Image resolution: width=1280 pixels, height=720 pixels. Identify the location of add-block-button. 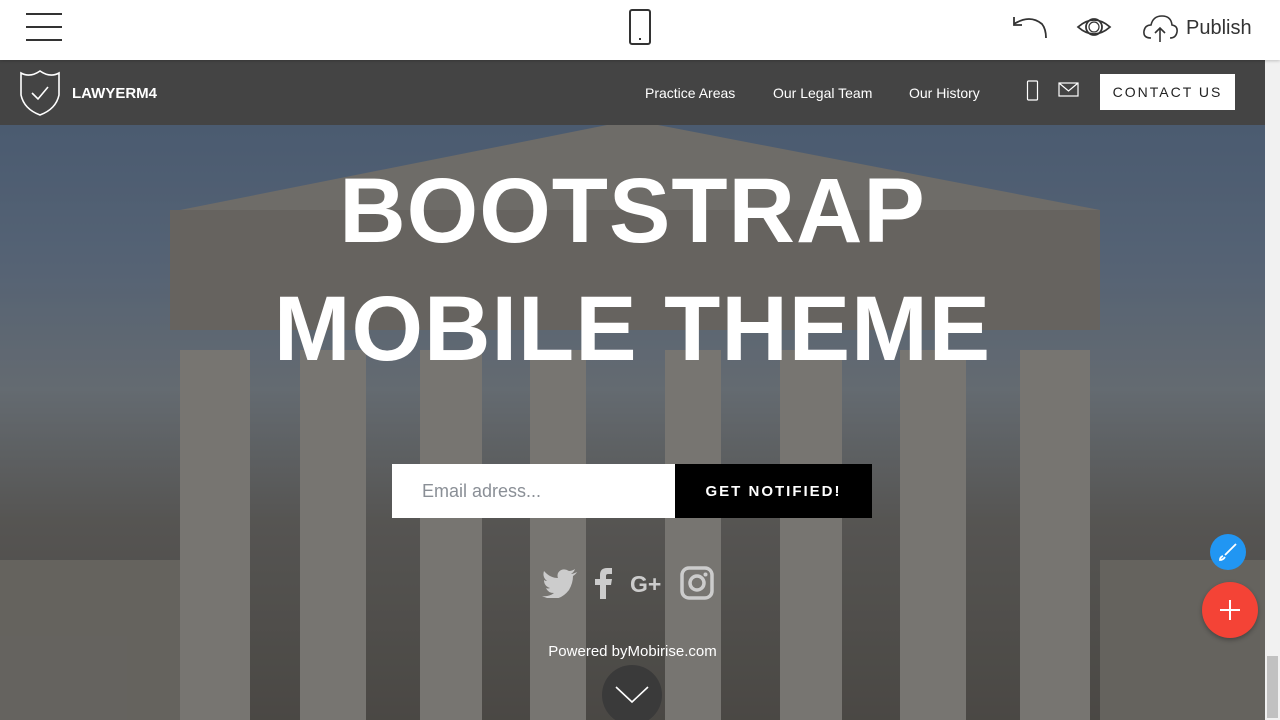
(1230, 610).